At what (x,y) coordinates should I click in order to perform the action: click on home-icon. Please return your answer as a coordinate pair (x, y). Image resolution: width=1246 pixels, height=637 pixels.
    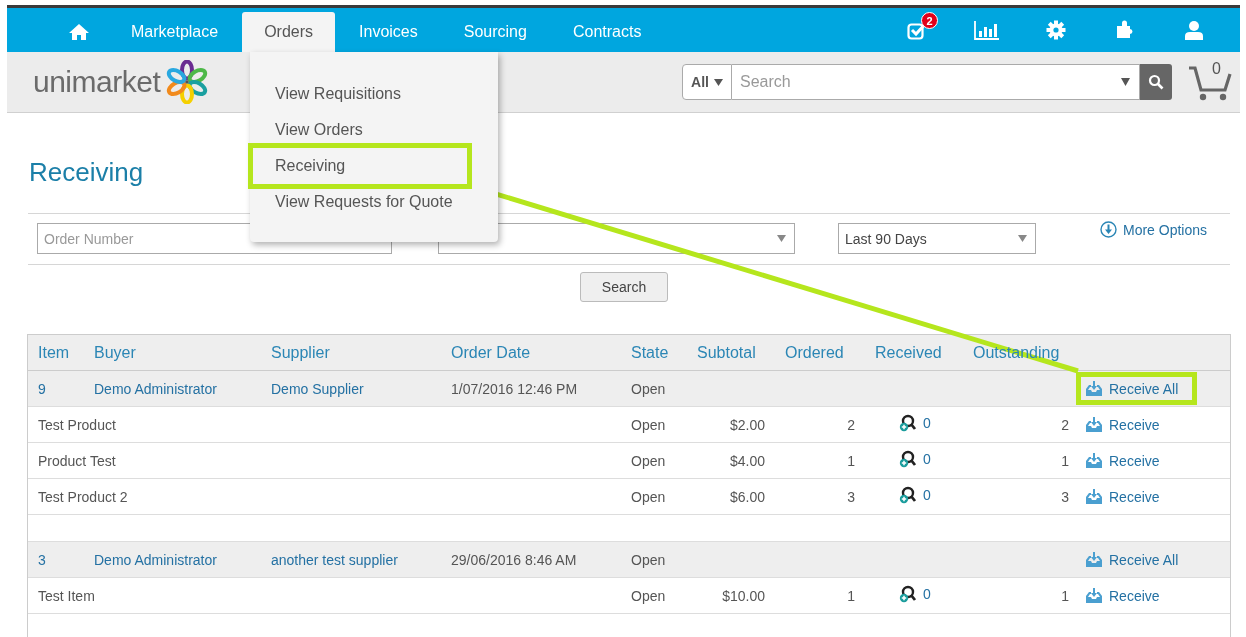
    Looking at the image, I should click on (79, 32).